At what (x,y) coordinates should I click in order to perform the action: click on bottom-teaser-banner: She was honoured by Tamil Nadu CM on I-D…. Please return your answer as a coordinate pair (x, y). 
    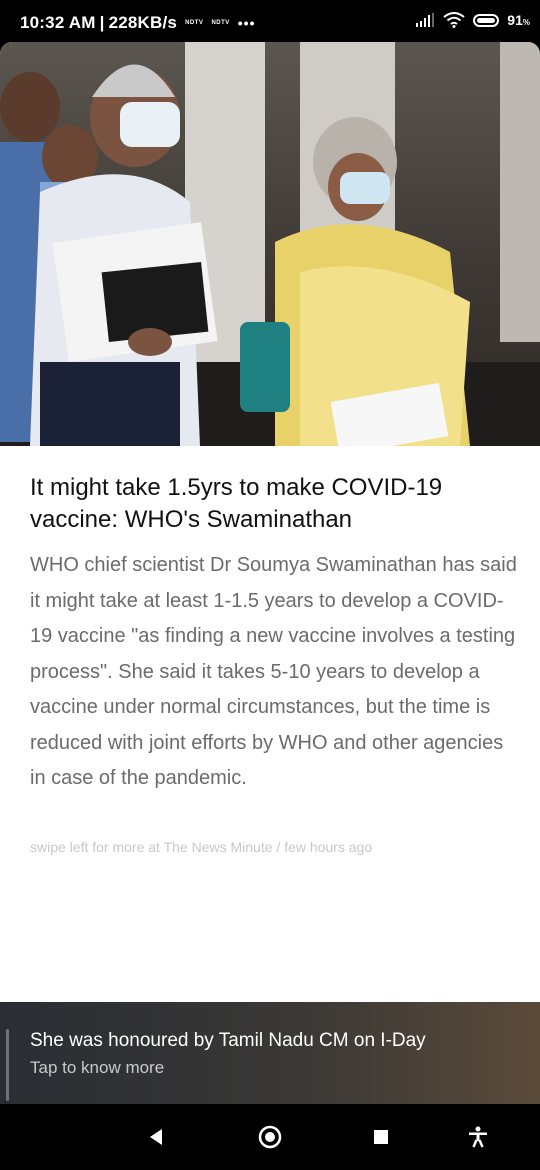
    Looking at the image, I should click on (270, 1053).